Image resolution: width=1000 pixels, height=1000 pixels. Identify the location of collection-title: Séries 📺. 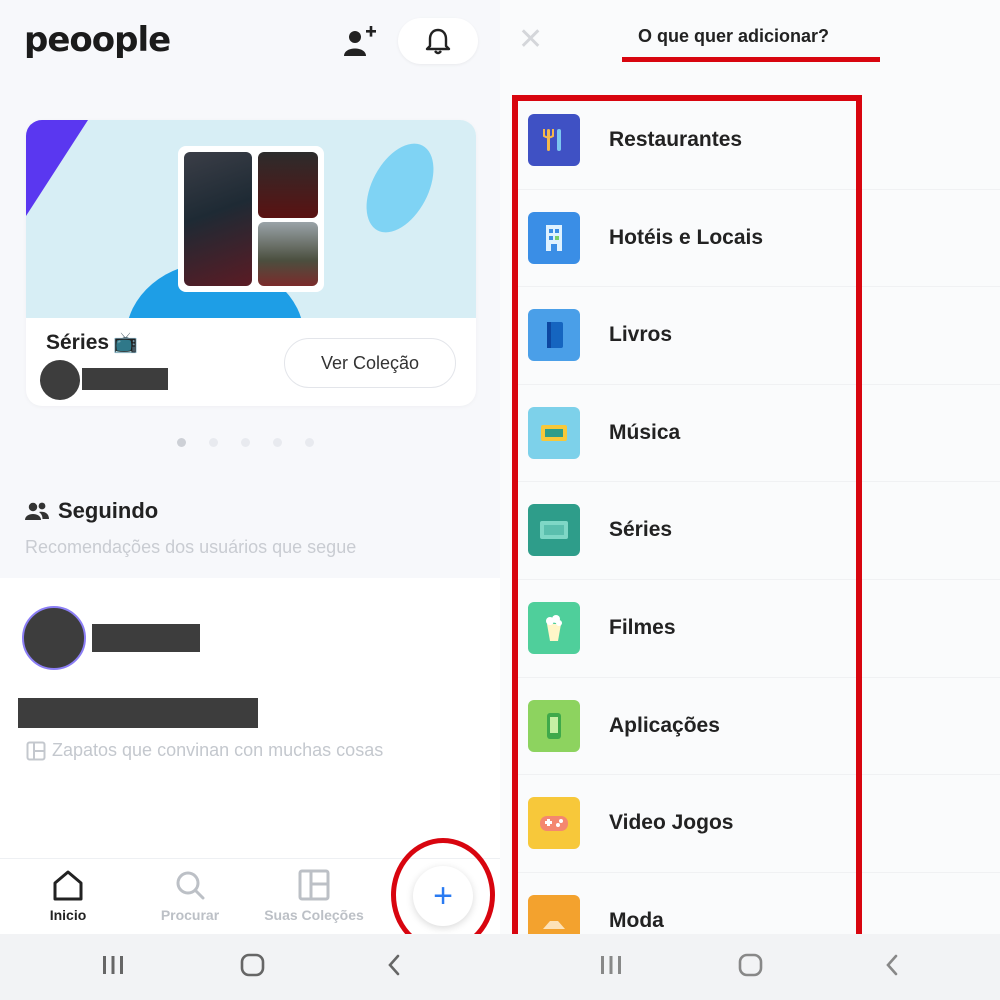
(92, 342).